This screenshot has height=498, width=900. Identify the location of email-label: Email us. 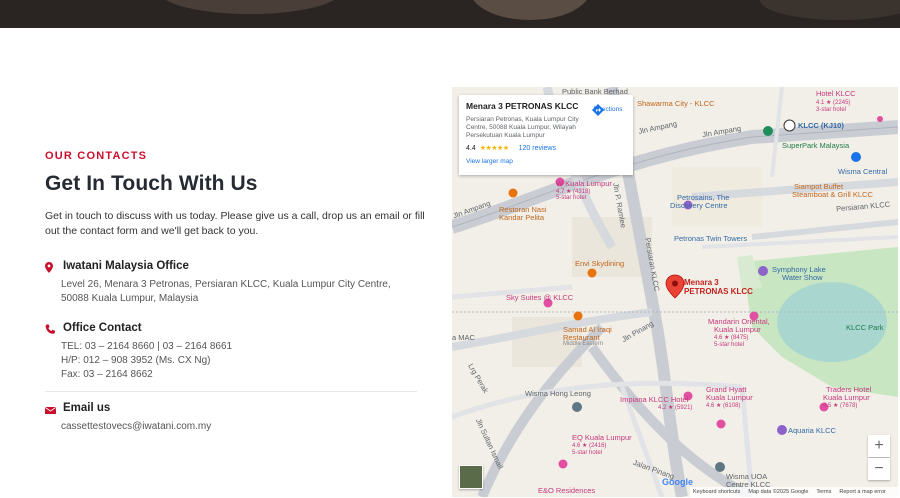
(87, 408).